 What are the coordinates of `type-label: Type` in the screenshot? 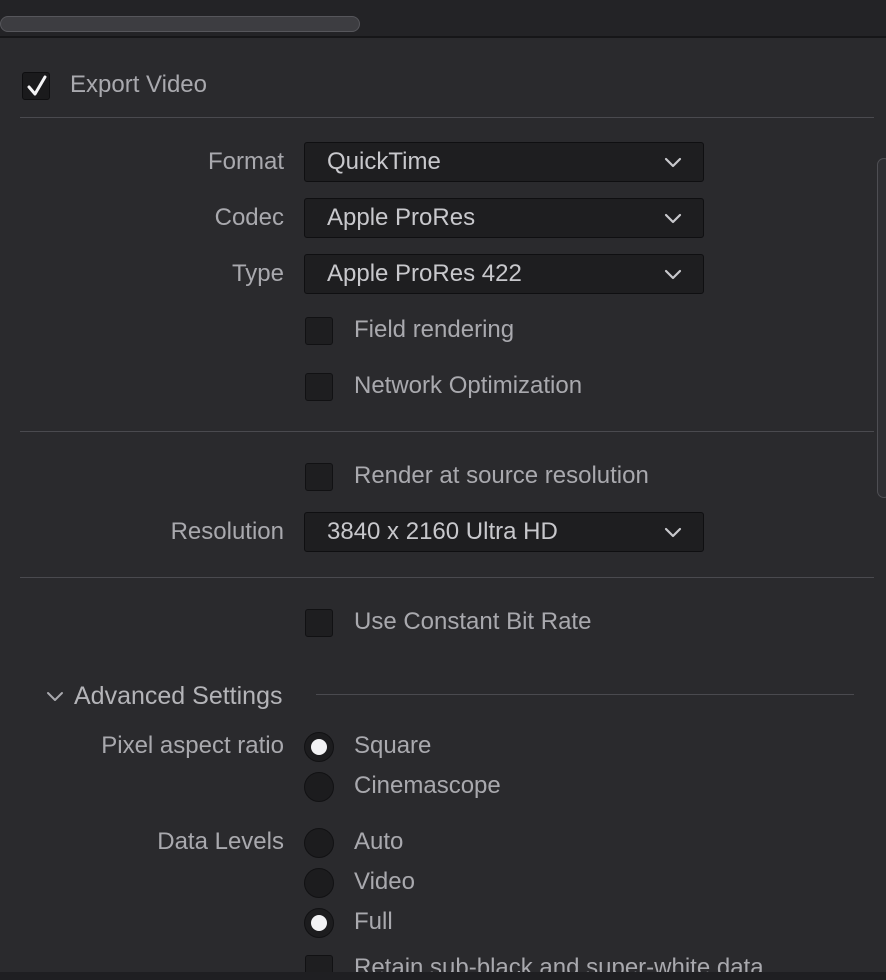 It's located at (257, 273).